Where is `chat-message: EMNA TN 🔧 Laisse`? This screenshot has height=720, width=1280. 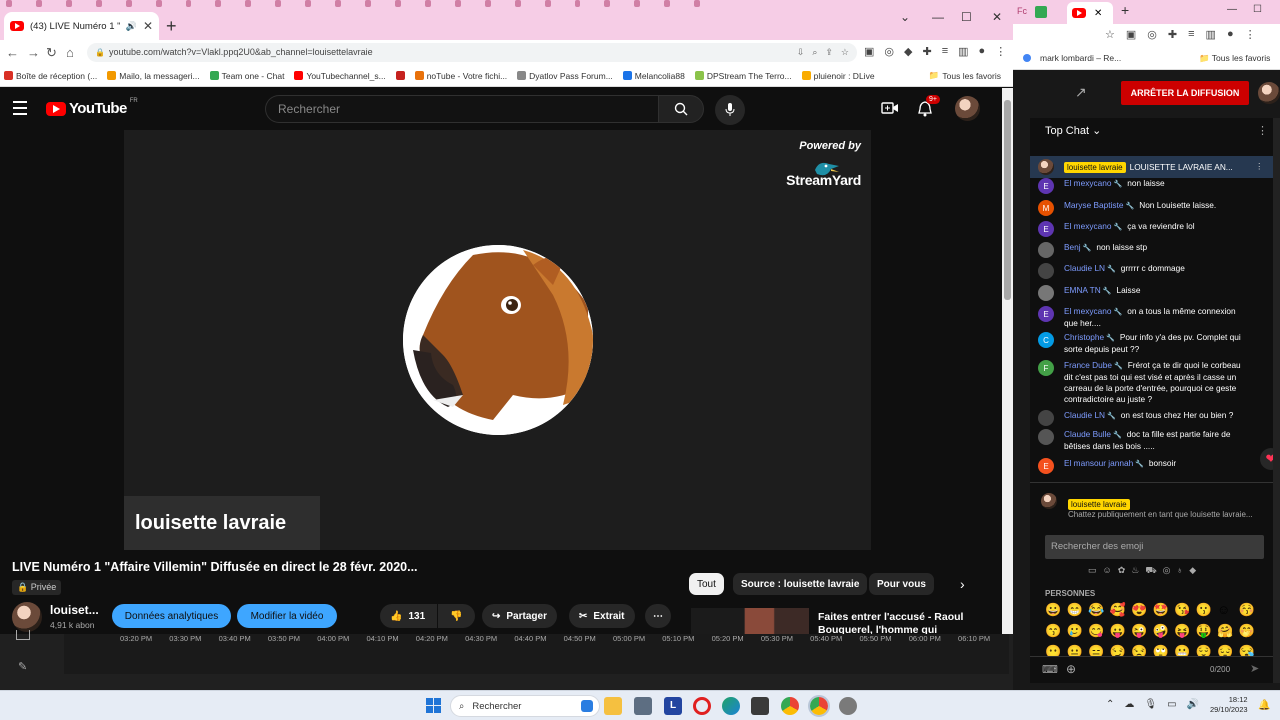 chat-message: EMNA TN 🔧 Laisse is located at coordinates (1151, 293).